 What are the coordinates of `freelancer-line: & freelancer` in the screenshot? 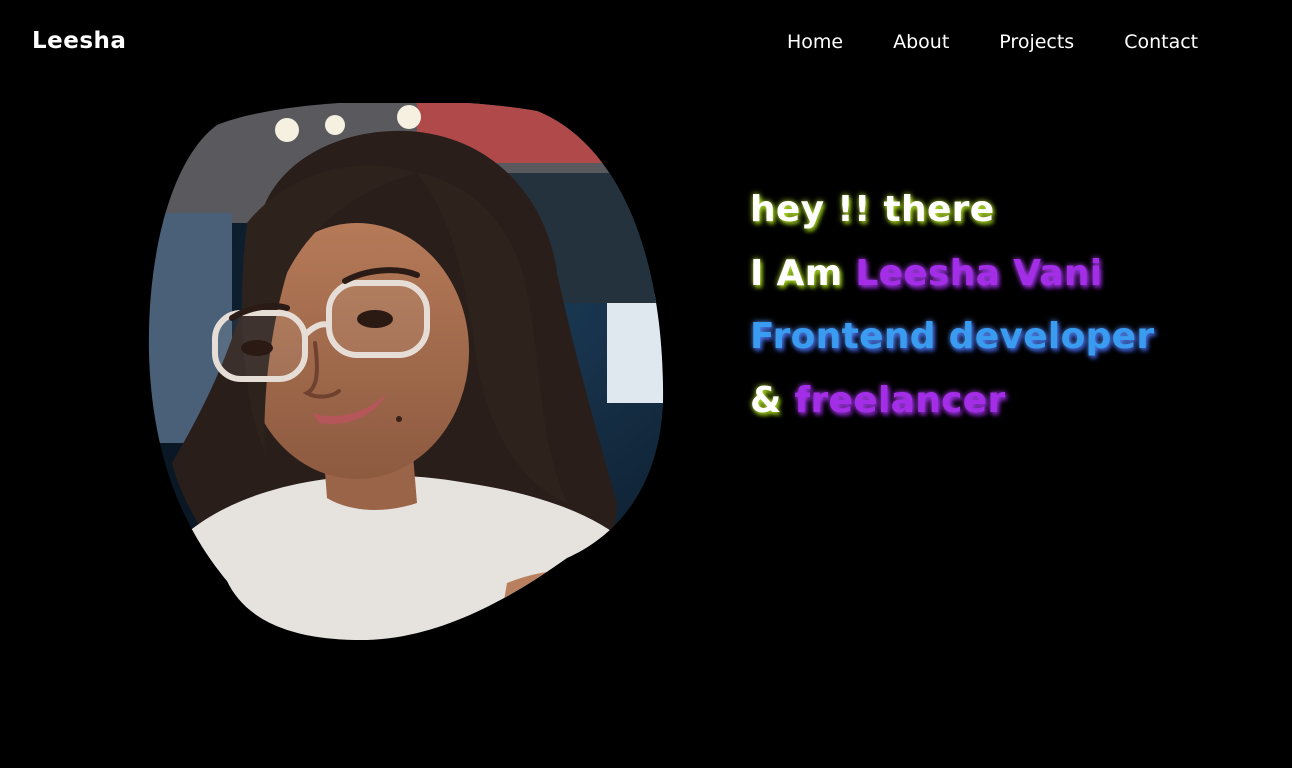 It's located at (952, 401).